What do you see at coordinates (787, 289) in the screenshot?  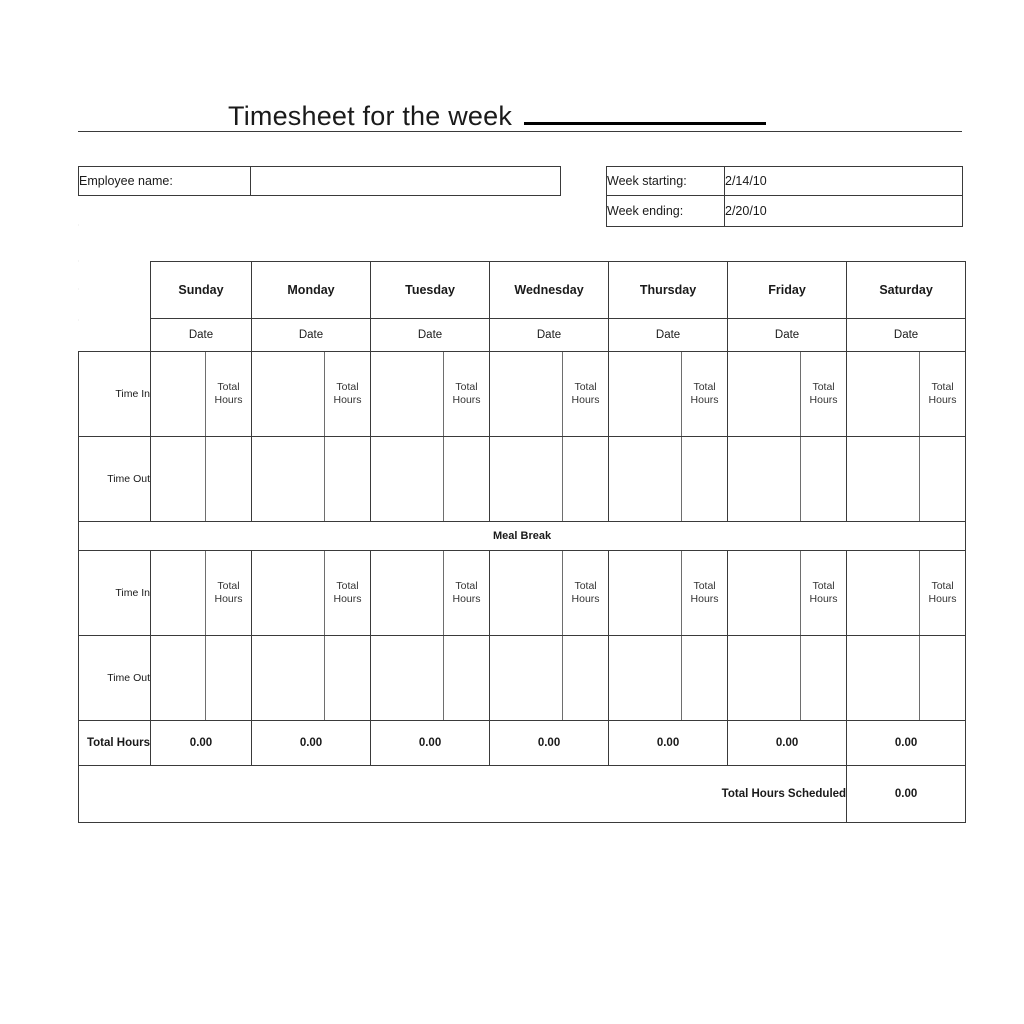 I see `day-header-friday: Friday` at bounding box center [787, 289].